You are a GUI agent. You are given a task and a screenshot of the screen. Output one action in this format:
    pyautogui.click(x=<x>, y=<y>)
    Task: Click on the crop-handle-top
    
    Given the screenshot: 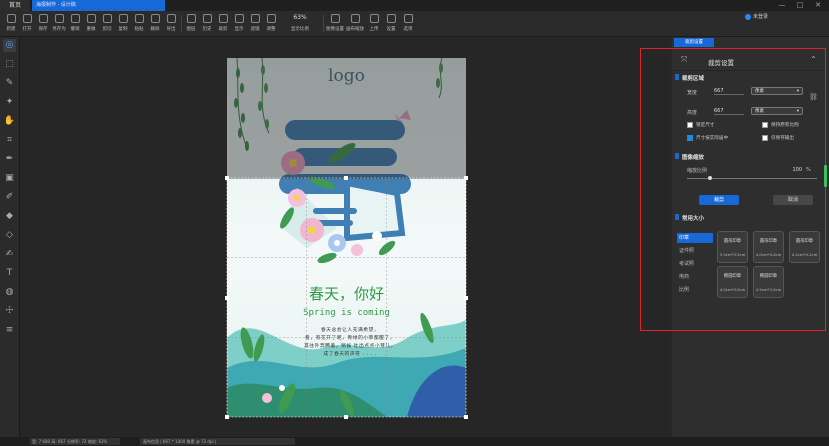 What is the action you would take?
    pyautogui.click(x=346, y=178)
    